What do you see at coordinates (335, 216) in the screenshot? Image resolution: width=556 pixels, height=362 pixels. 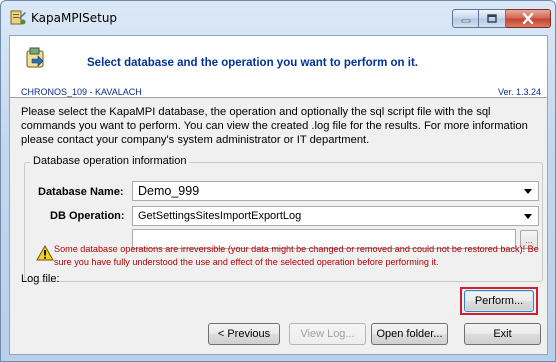 I see `db-operation-select: GetSettingsSitesImportExportLog` at bounding box center [335, 216].